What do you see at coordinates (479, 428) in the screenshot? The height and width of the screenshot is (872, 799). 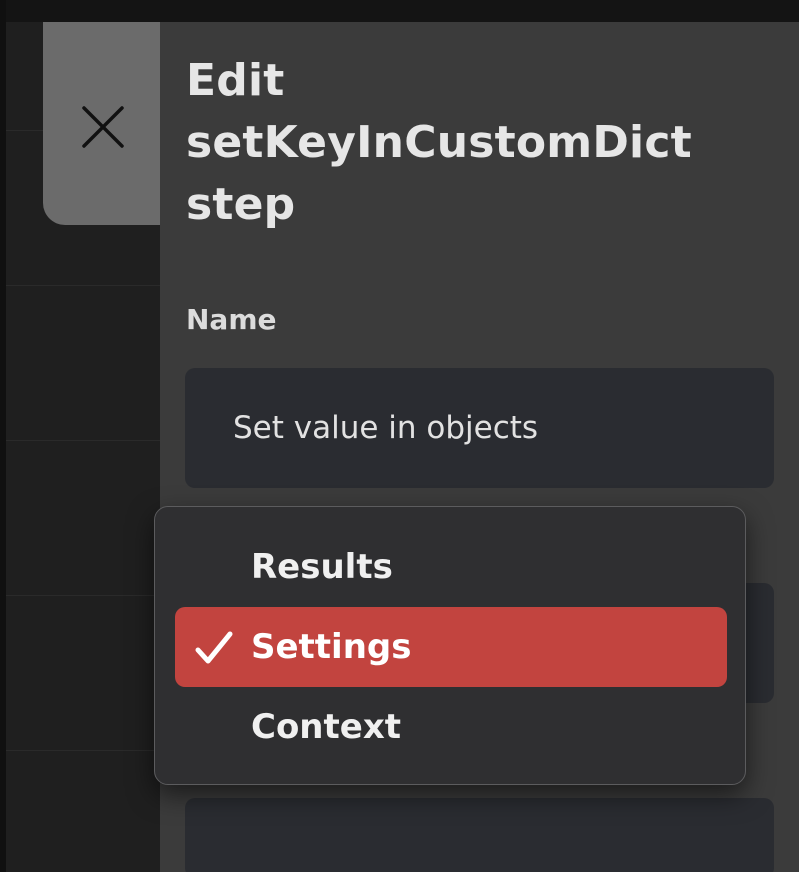 I see `name-input` at bounding box center [479, 428].